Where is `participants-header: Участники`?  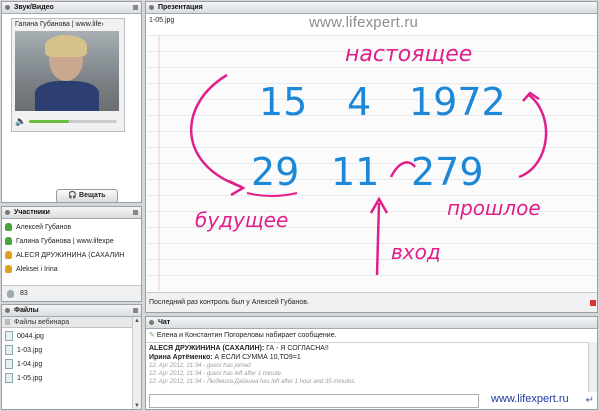 participants-header: Участники is located at coordinates (71, 213).